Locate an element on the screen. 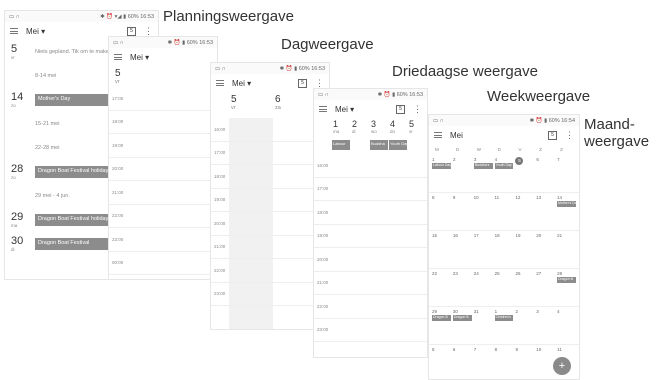 This screenshot has height=380, width=656. day-cell: 15 is located at coordinates (441, 249).